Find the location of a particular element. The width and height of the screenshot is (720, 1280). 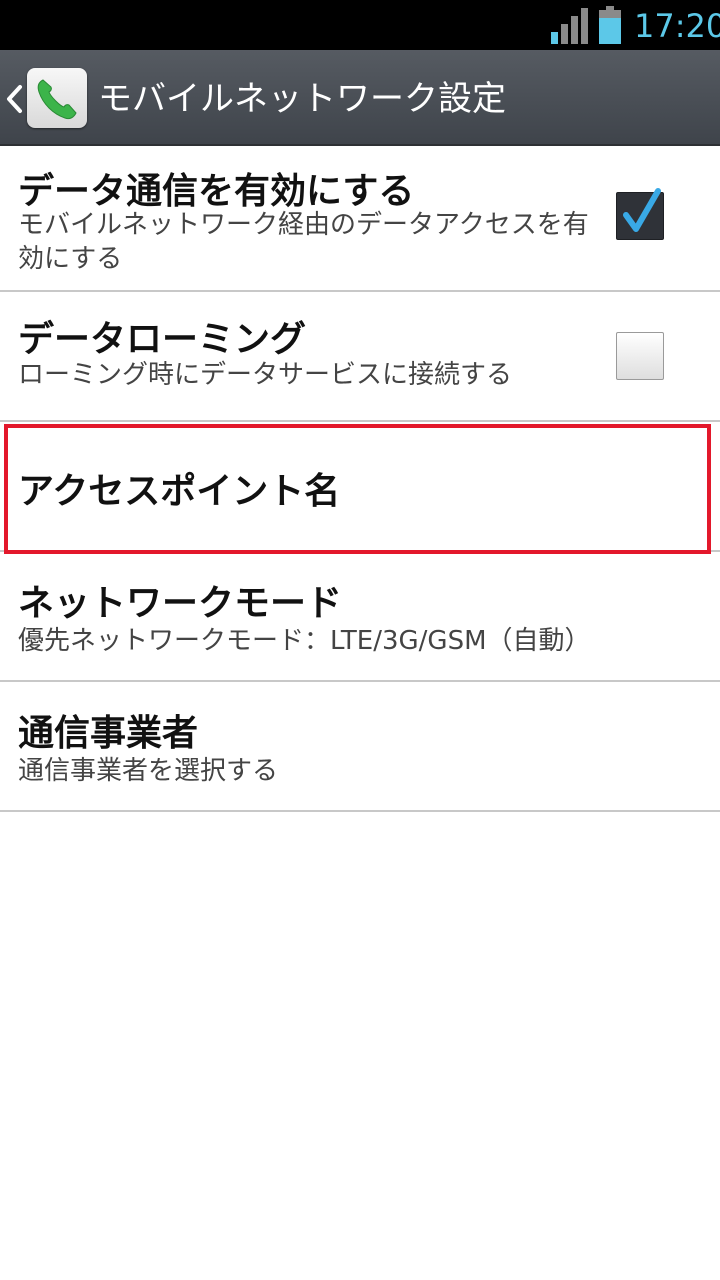

setting-network-mode: ネットワークモード 優先ネットワークモード：LTE/3G/GSM（自動） is located at coordinates (360, 617).